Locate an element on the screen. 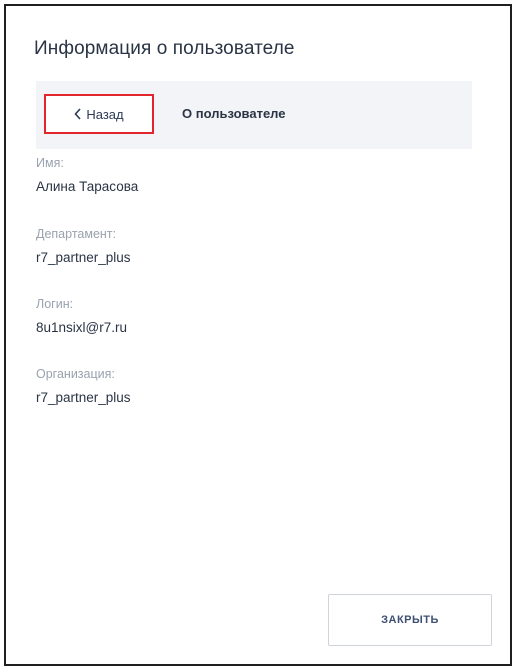 This screenshot has width=518, height=672. section-title: О пользователе is located at coordinates (234, 113).